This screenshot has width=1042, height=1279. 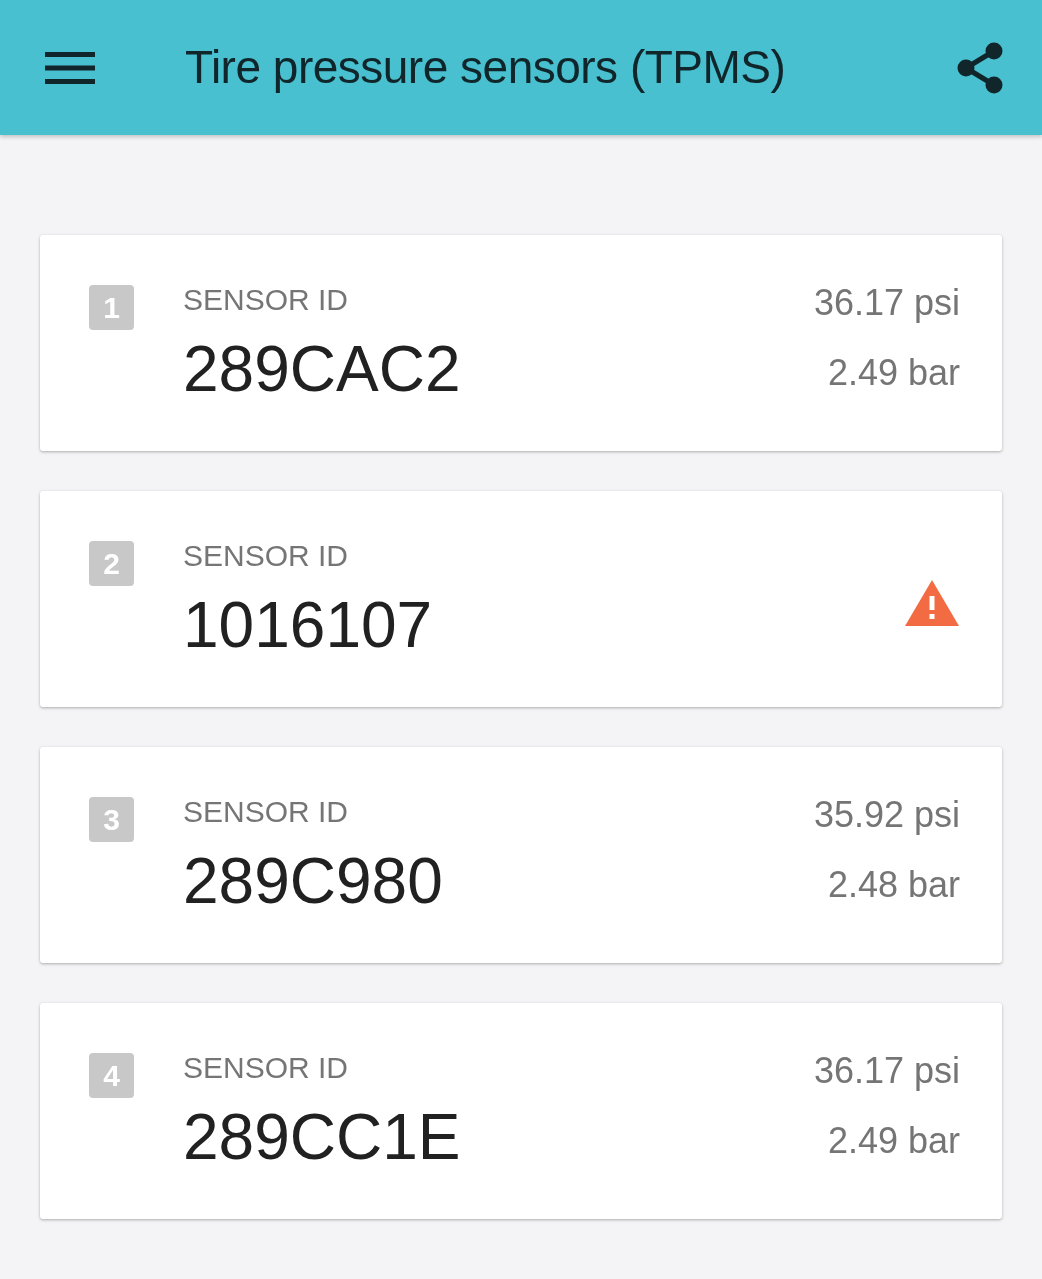 I want to click on menu-icon, so click(x=70, y=67).